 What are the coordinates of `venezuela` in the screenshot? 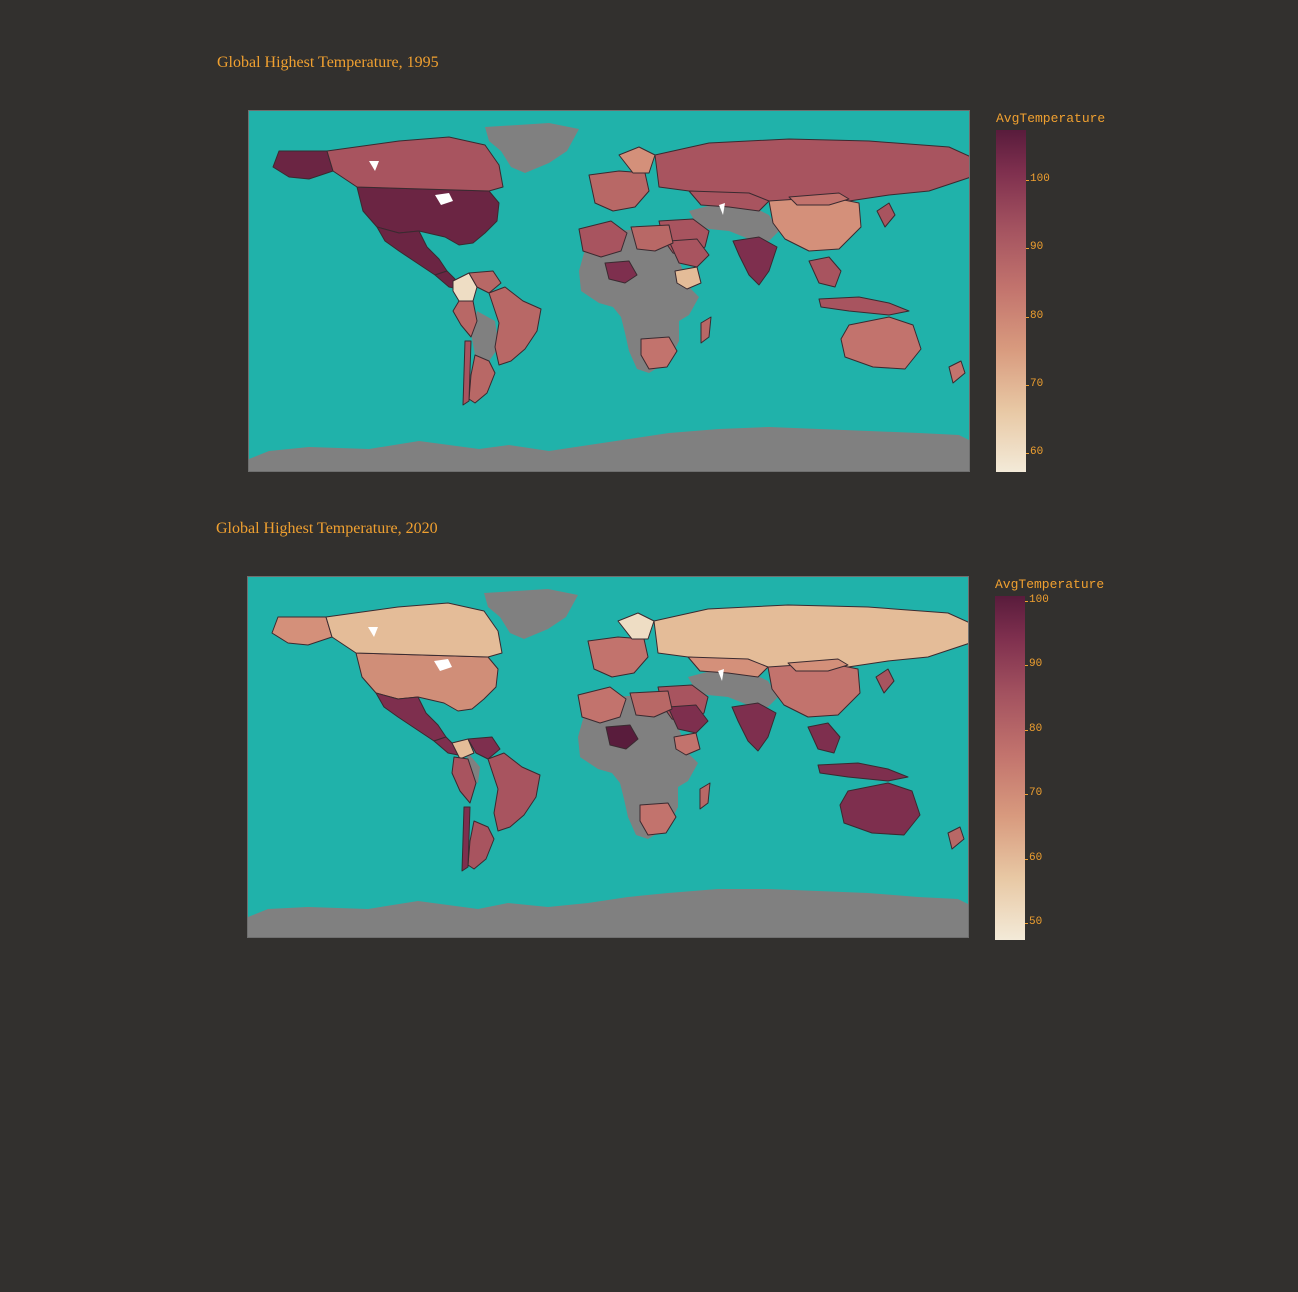 It's located at (484, 748).